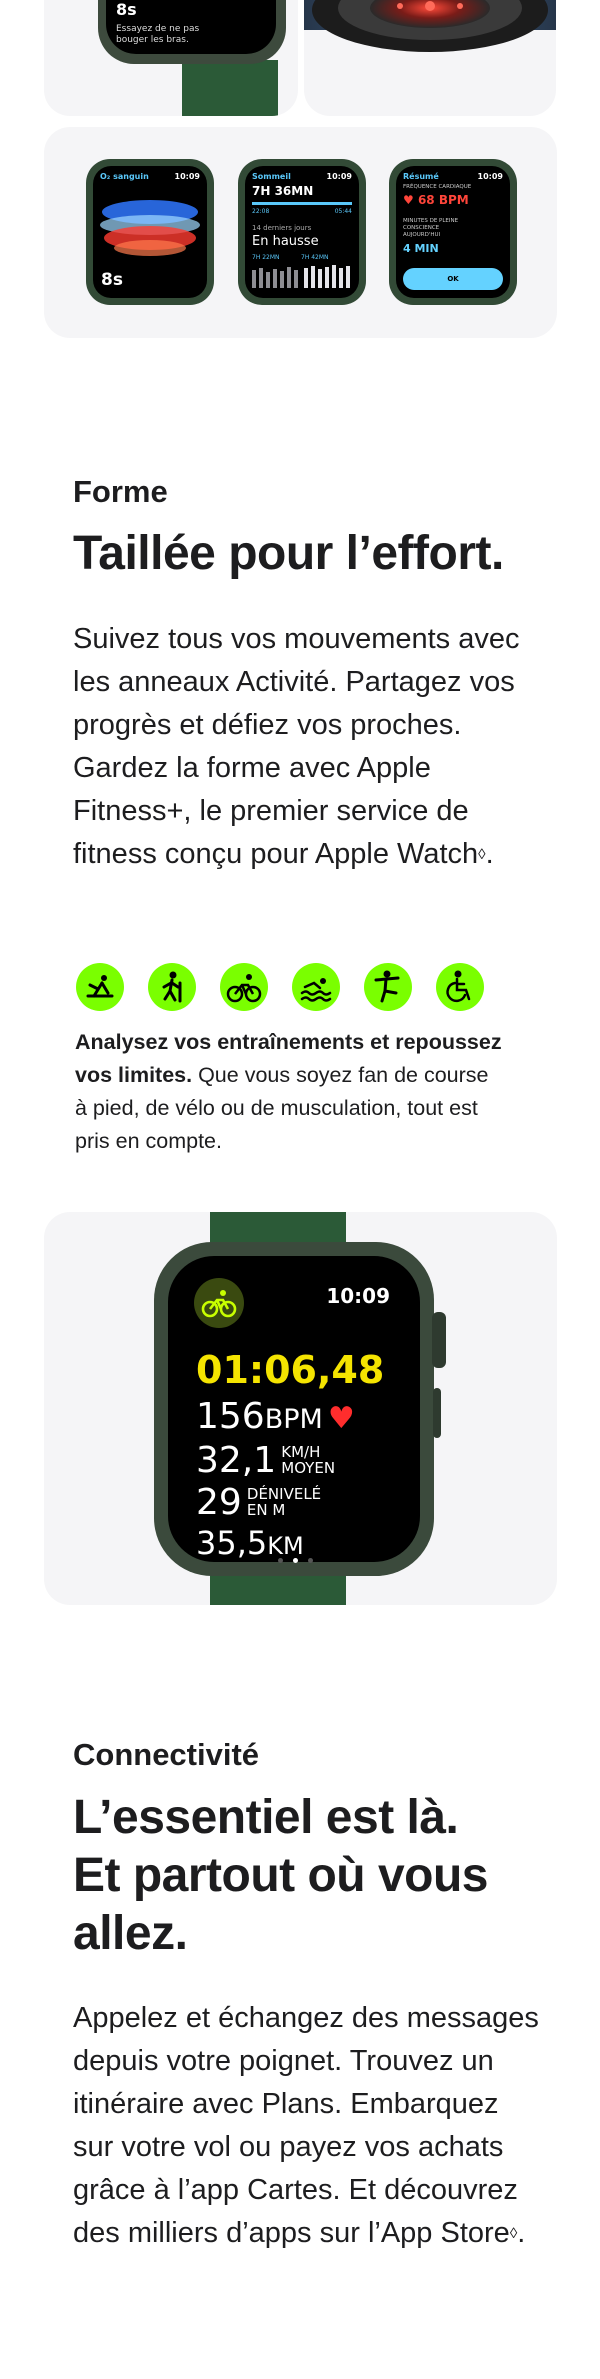 This screenshot has width=600, height=2379. I want to click on distance-value: 35,5, so click(232, 1543).